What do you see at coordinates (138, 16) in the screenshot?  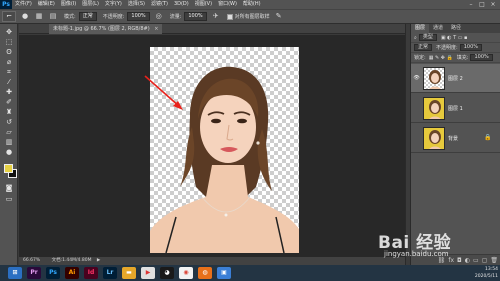 I see `opacity-field: 100%` at bounding box center [138, 16].